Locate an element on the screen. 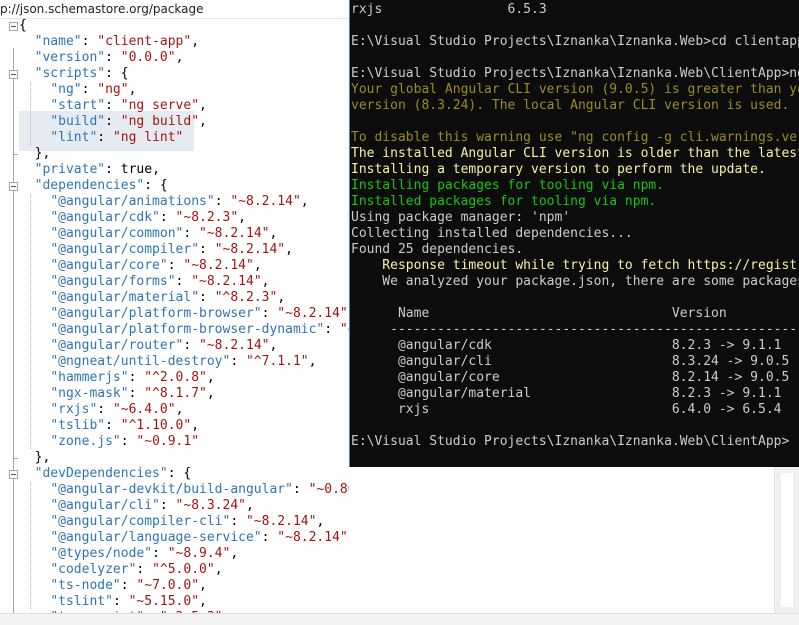  json-key: "@angular/forms" is located at coordinates (113, 281).